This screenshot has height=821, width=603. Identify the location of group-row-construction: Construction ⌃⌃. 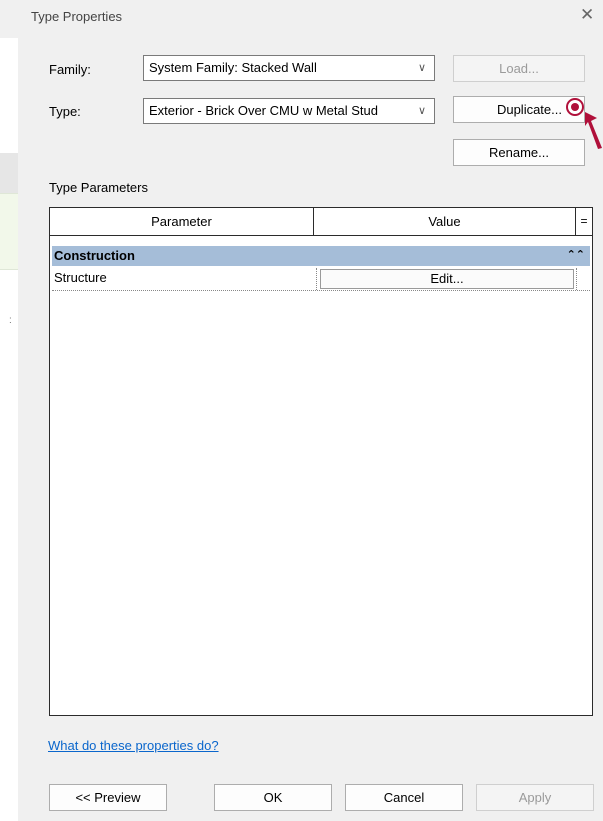
(321, 256).